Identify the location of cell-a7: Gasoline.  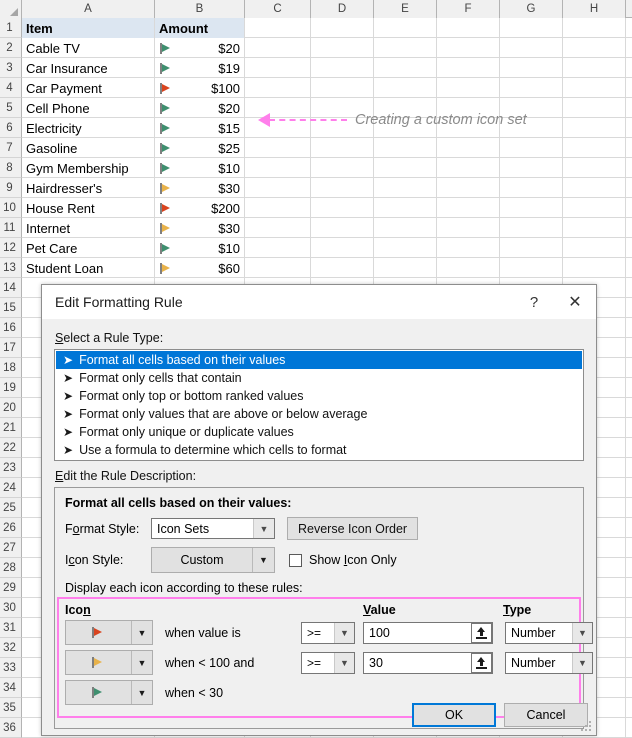
(88, 148).